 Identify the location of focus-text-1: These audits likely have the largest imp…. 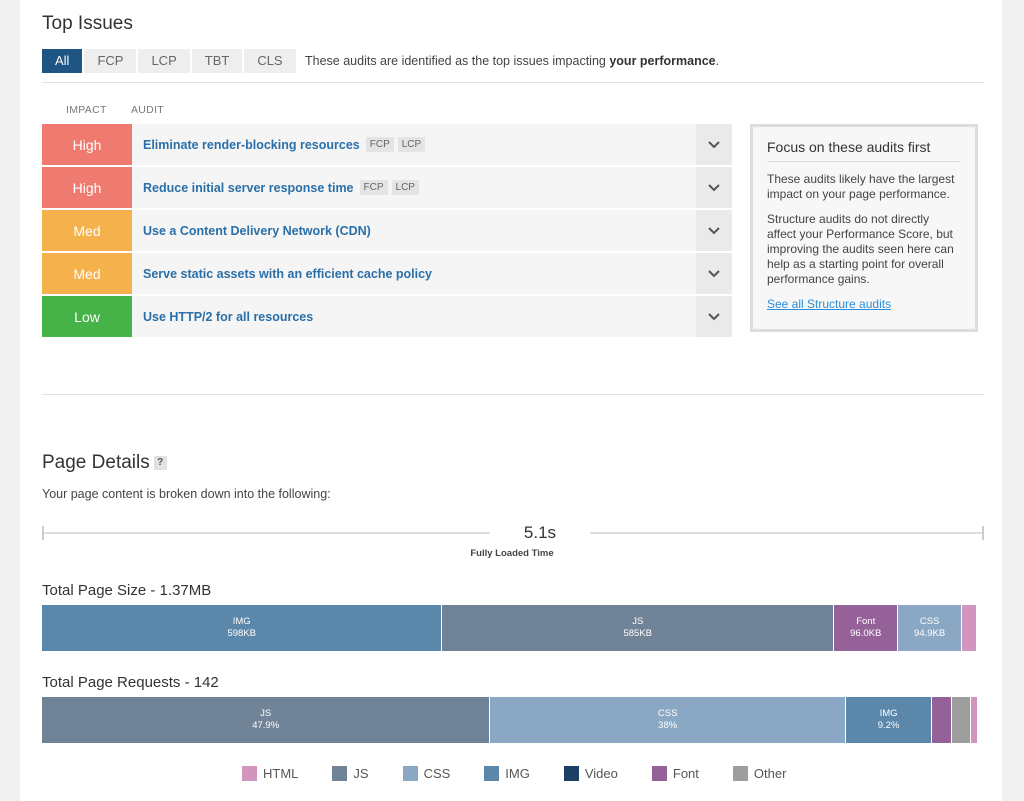
(861, 186).